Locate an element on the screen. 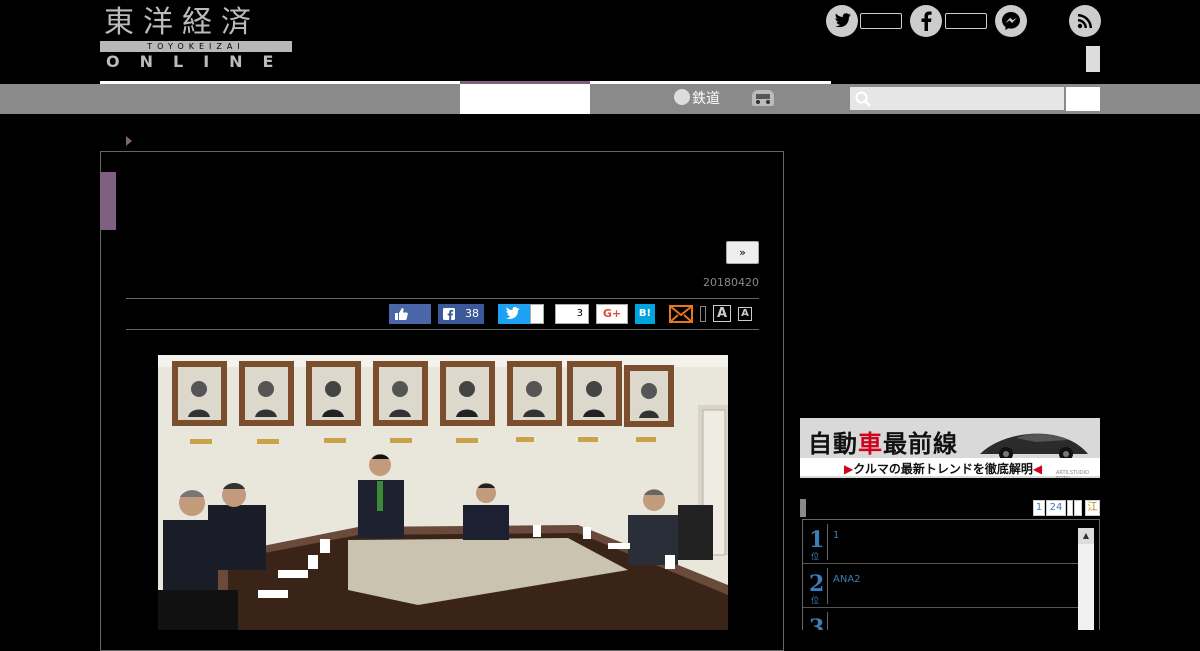 The width and height of the screenshot is (1200, 651). mail-icon is located at coordinates (681, 314).